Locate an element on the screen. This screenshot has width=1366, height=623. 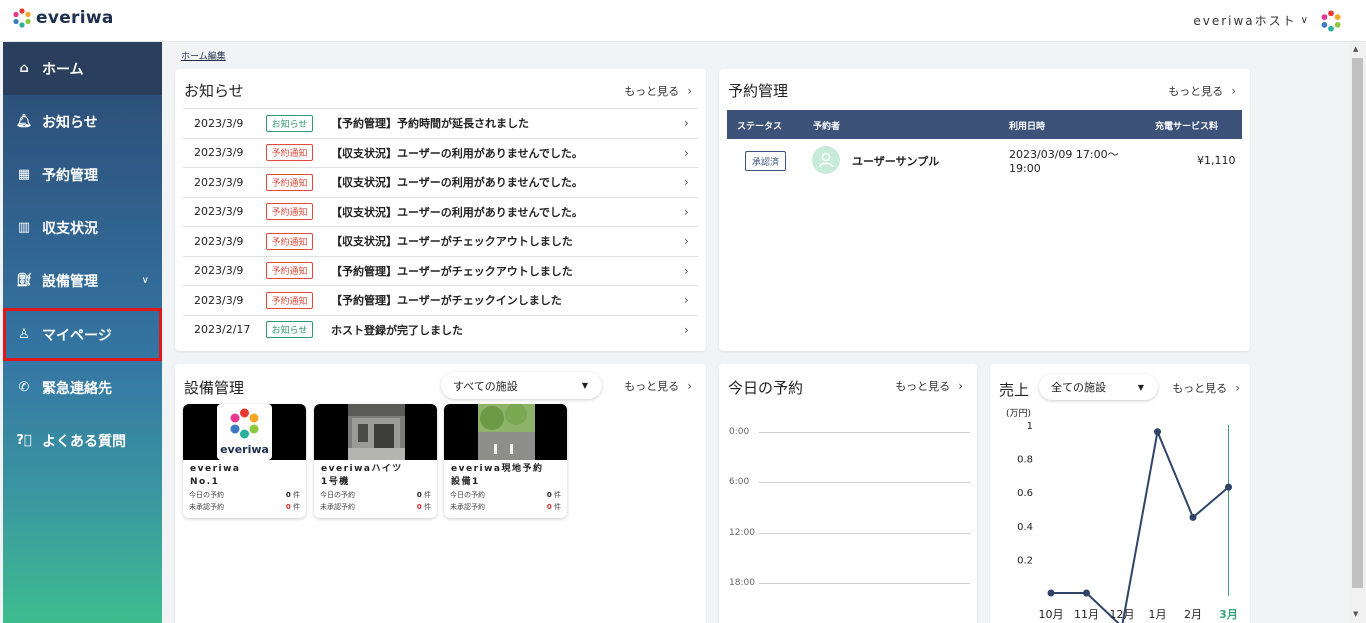
sidebar-item-label: よくある質問 is located at coordinates (84, 441).